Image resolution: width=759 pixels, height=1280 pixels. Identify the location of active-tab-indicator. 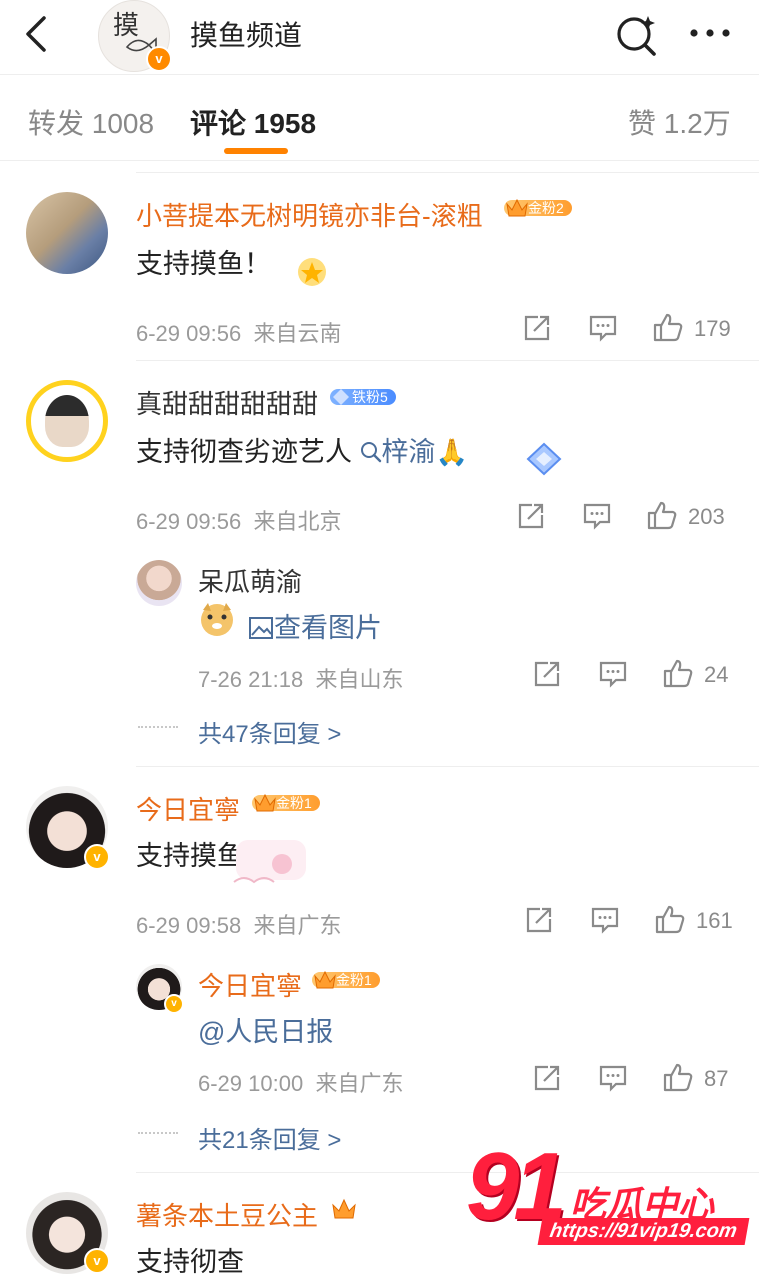
(256, 151).